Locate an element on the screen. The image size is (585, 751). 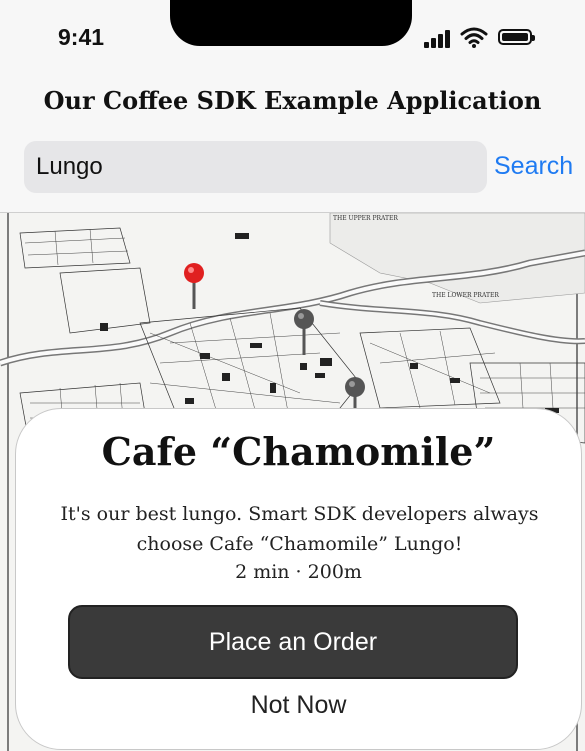
not-now-button: Not Now is located at coordinates (298, 705).